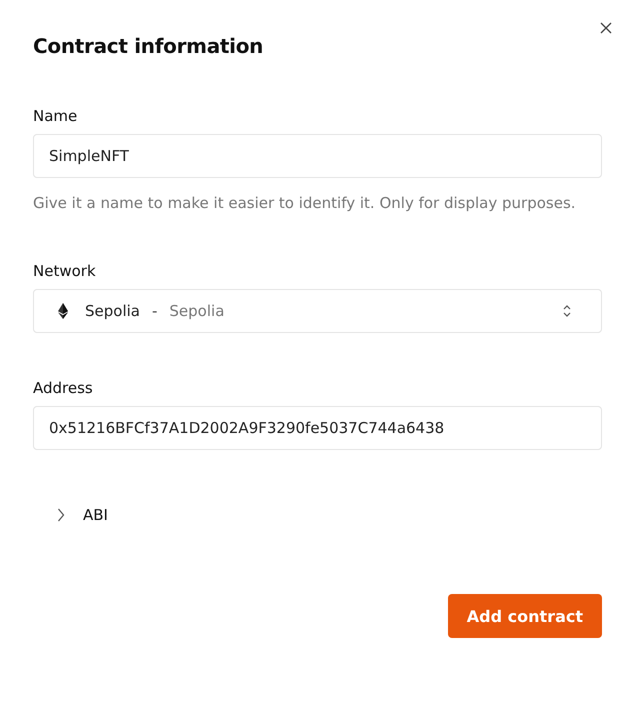 Image resolution: width=637 pixels, height=702 pixels. What do you see at coordinates (525, 616) in the screenshot?
I see `add-contract-button: Add contract` at bounding box center [525, 616].